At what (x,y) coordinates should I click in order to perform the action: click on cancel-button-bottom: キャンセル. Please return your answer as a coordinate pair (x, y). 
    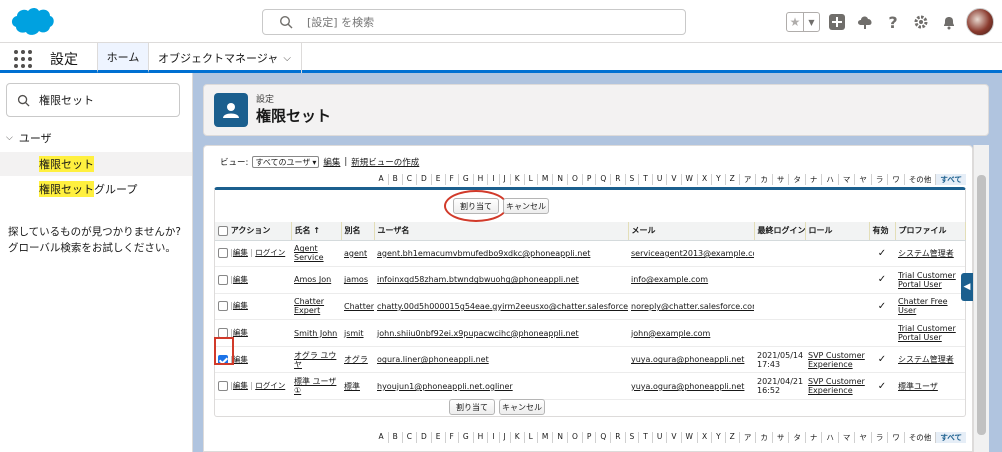
    Looking at the image, I should click on (522, 407).